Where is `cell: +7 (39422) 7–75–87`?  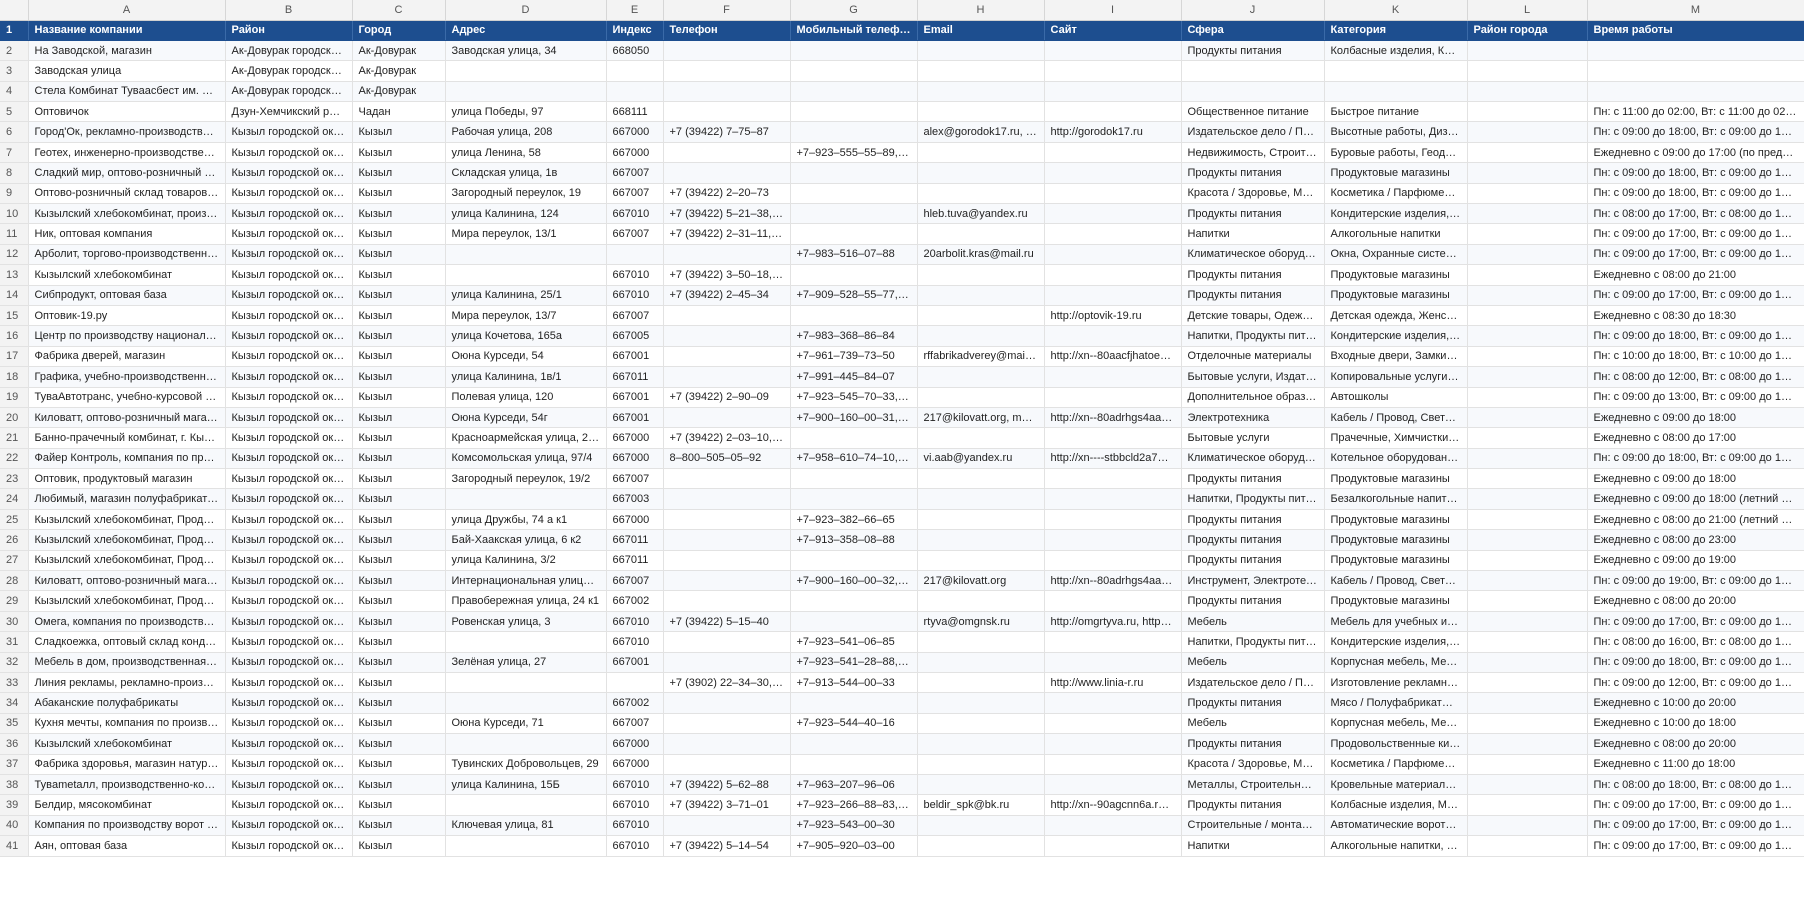
cell: +7 (39422) 7–75–87 is located at coordinates (727, 132).